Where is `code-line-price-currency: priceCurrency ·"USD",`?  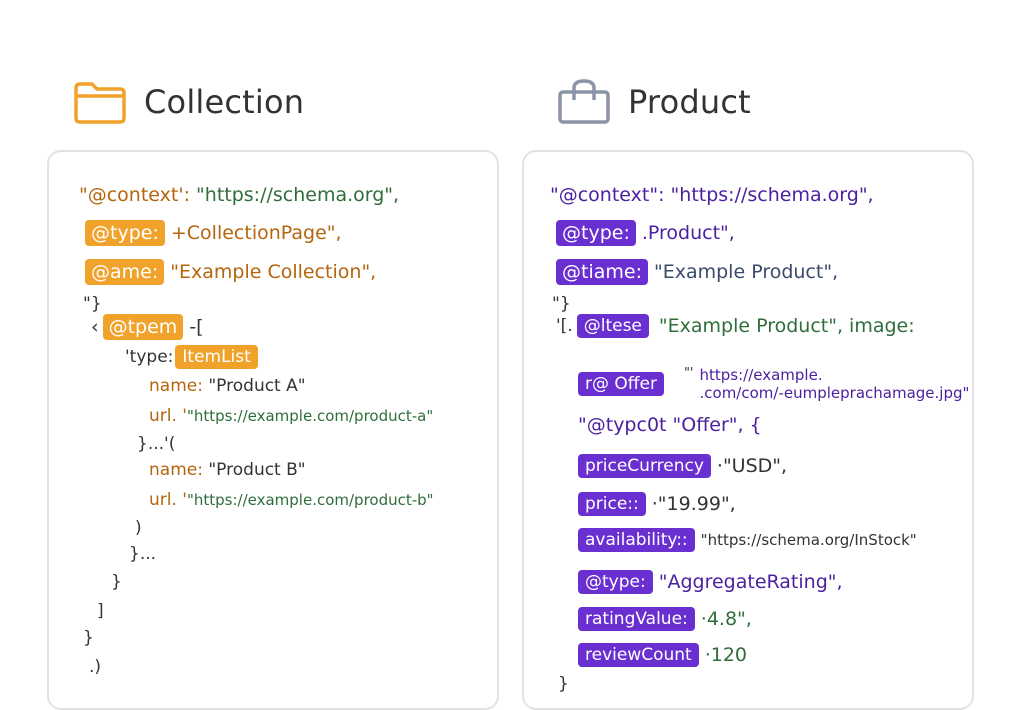 code-line-price-currency: priceCurrency ·"USD", is located at coordinates (682, 466).